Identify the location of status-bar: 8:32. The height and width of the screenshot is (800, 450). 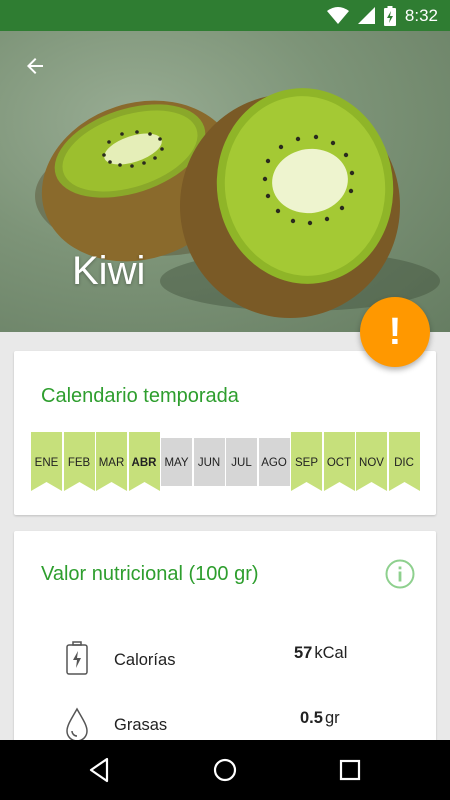
(225, 15).